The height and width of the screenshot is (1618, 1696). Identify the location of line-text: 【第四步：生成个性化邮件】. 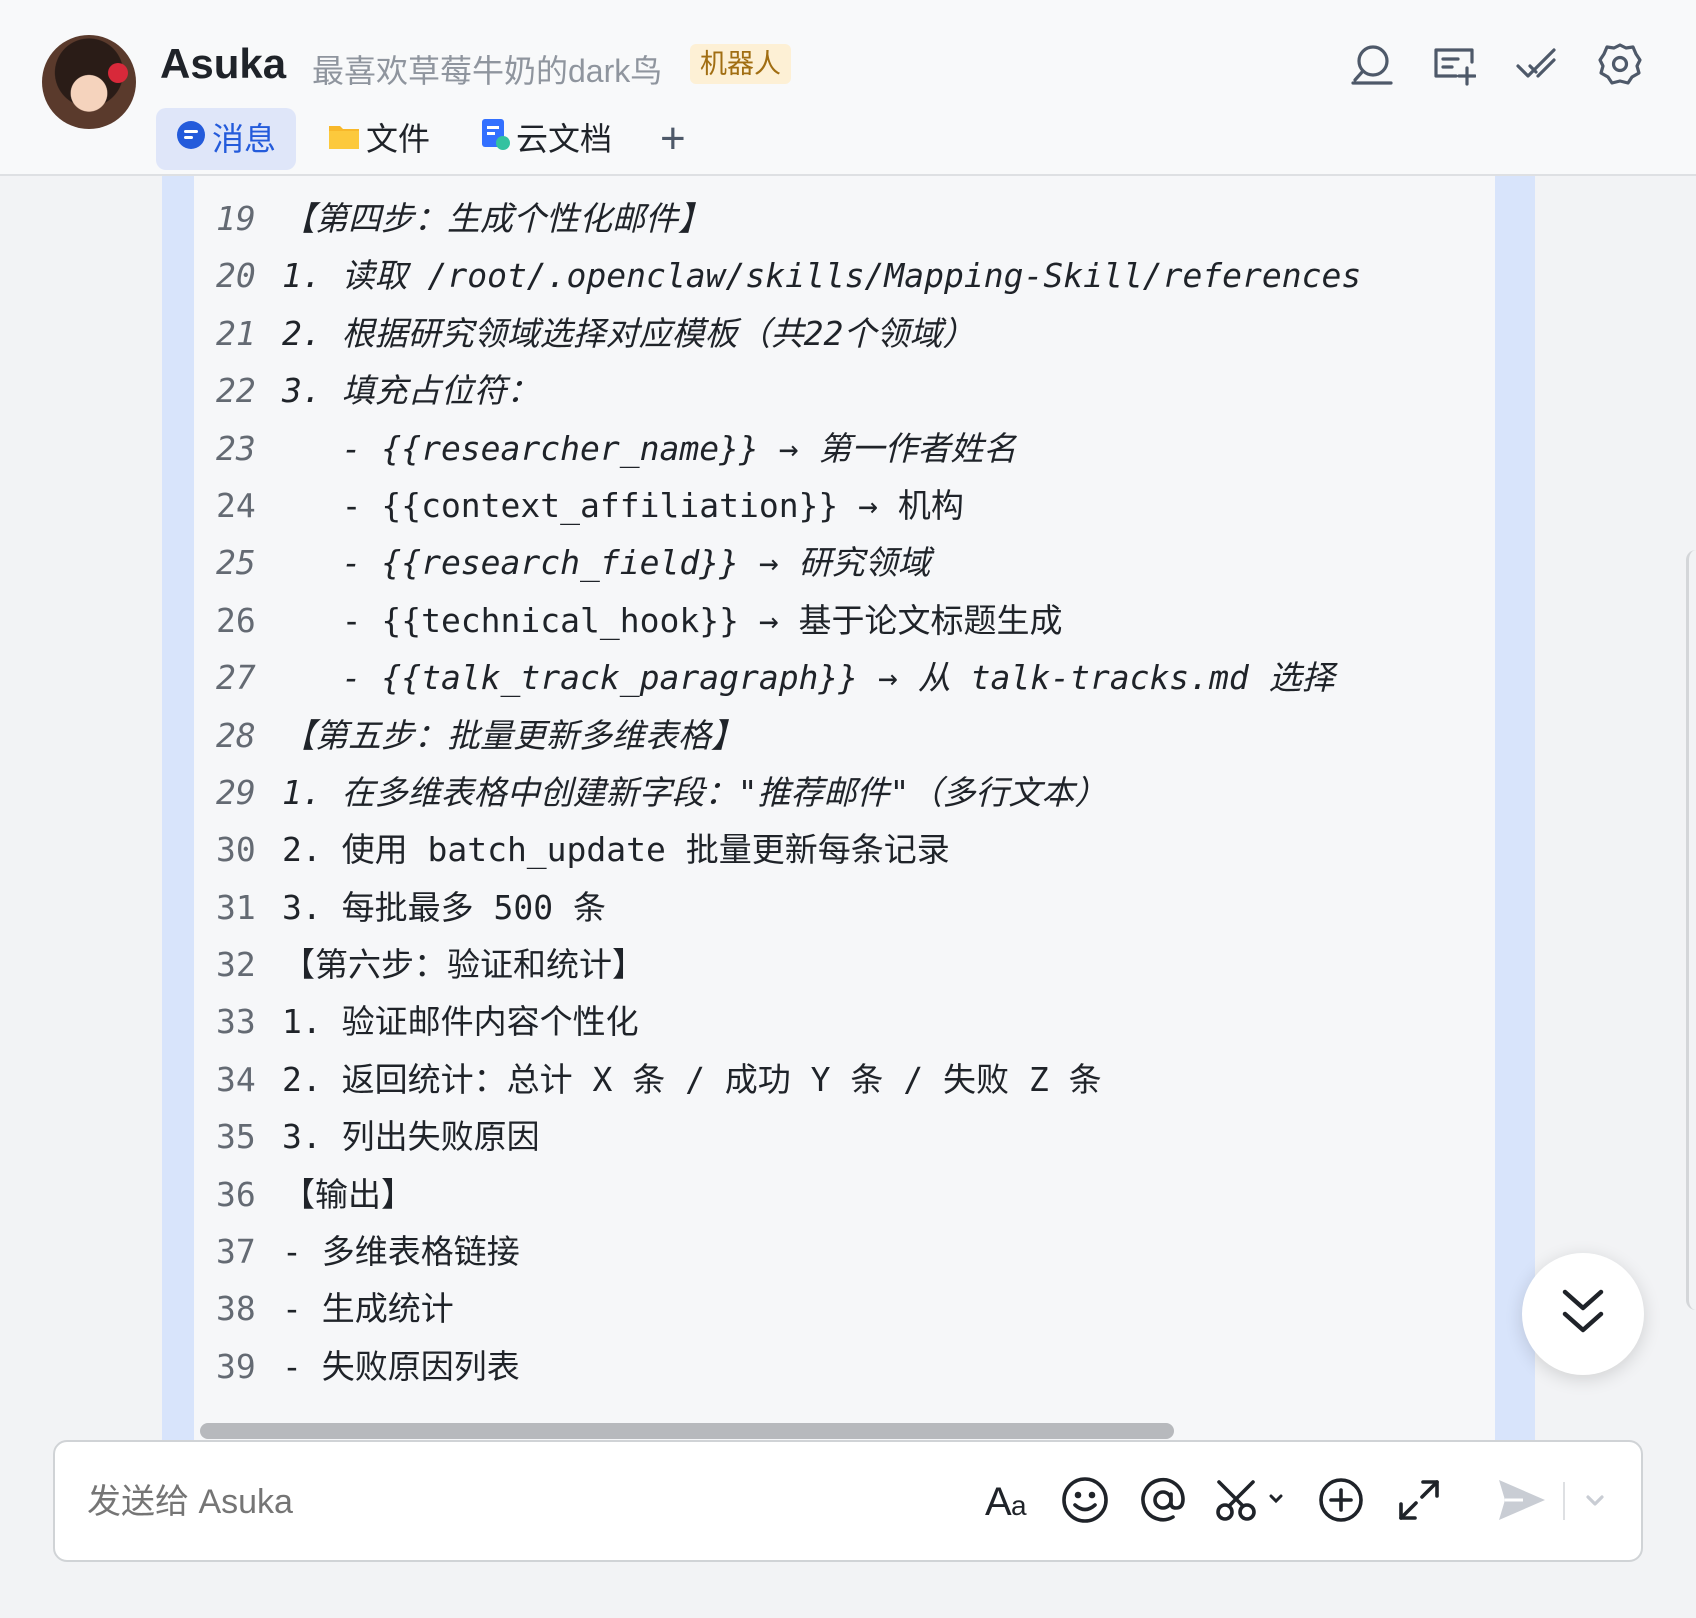
(496, 218).